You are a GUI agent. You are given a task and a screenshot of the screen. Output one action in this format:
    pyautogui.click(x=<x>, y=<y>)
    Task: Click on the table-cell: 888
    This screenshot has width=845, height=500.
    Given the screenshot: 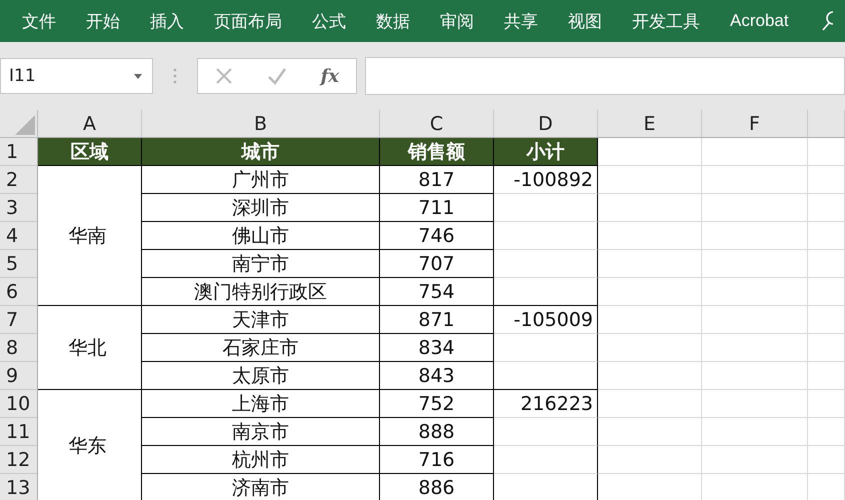 What is the action you would take?
    pyautogui.click(x=437, y=432)
    